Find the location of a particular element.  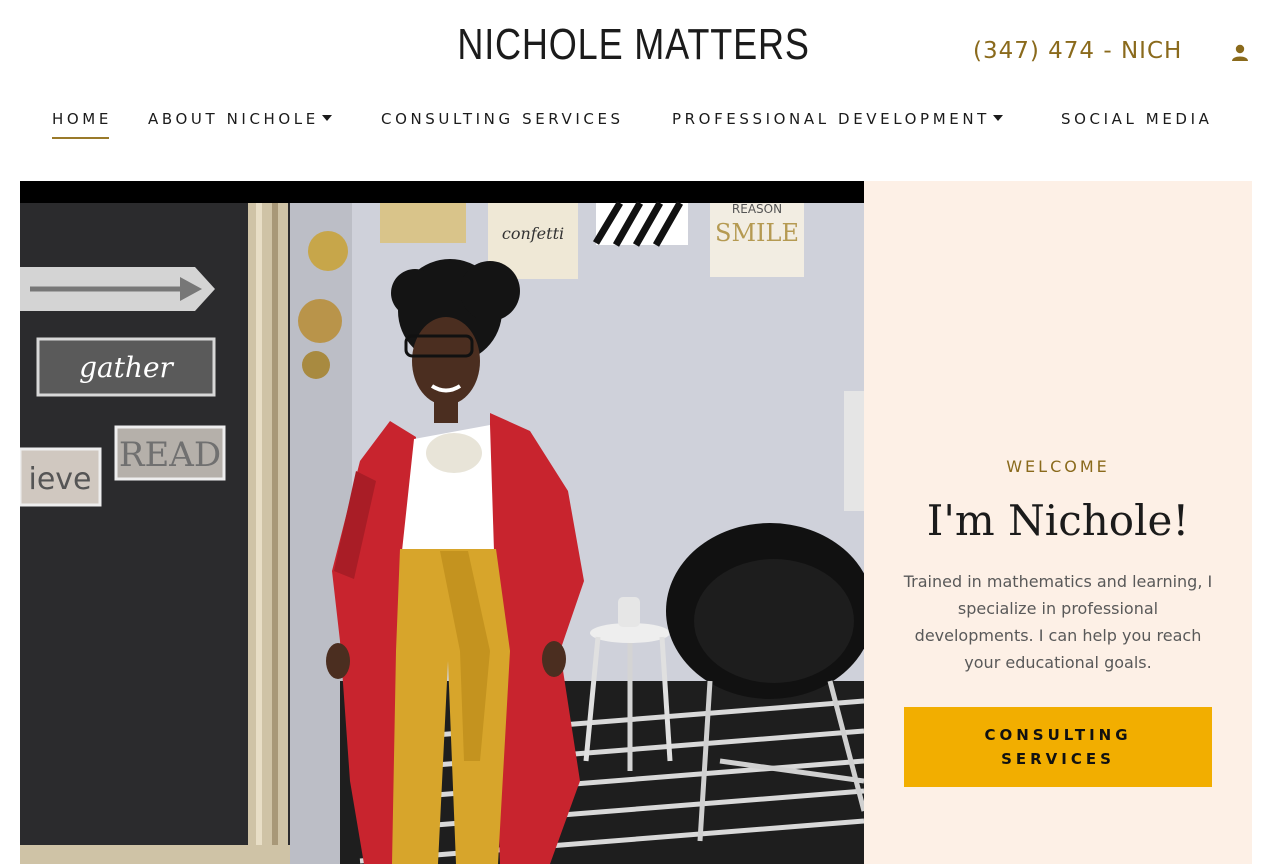

poster-reason-text: REASON is located at coordinates (757, 209).